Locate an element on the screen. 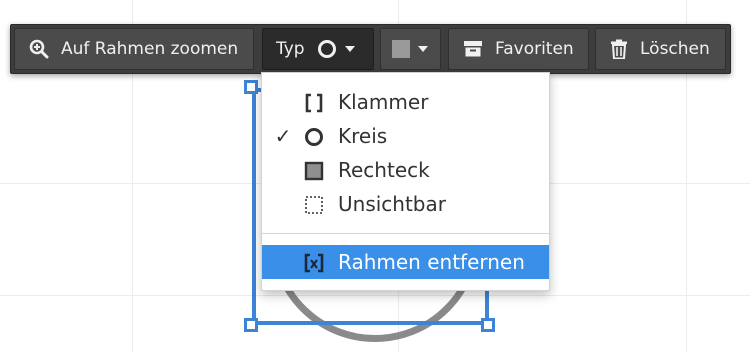 The image size is (750, 352). color-dropdown-button is located at coordinates (410, 49).